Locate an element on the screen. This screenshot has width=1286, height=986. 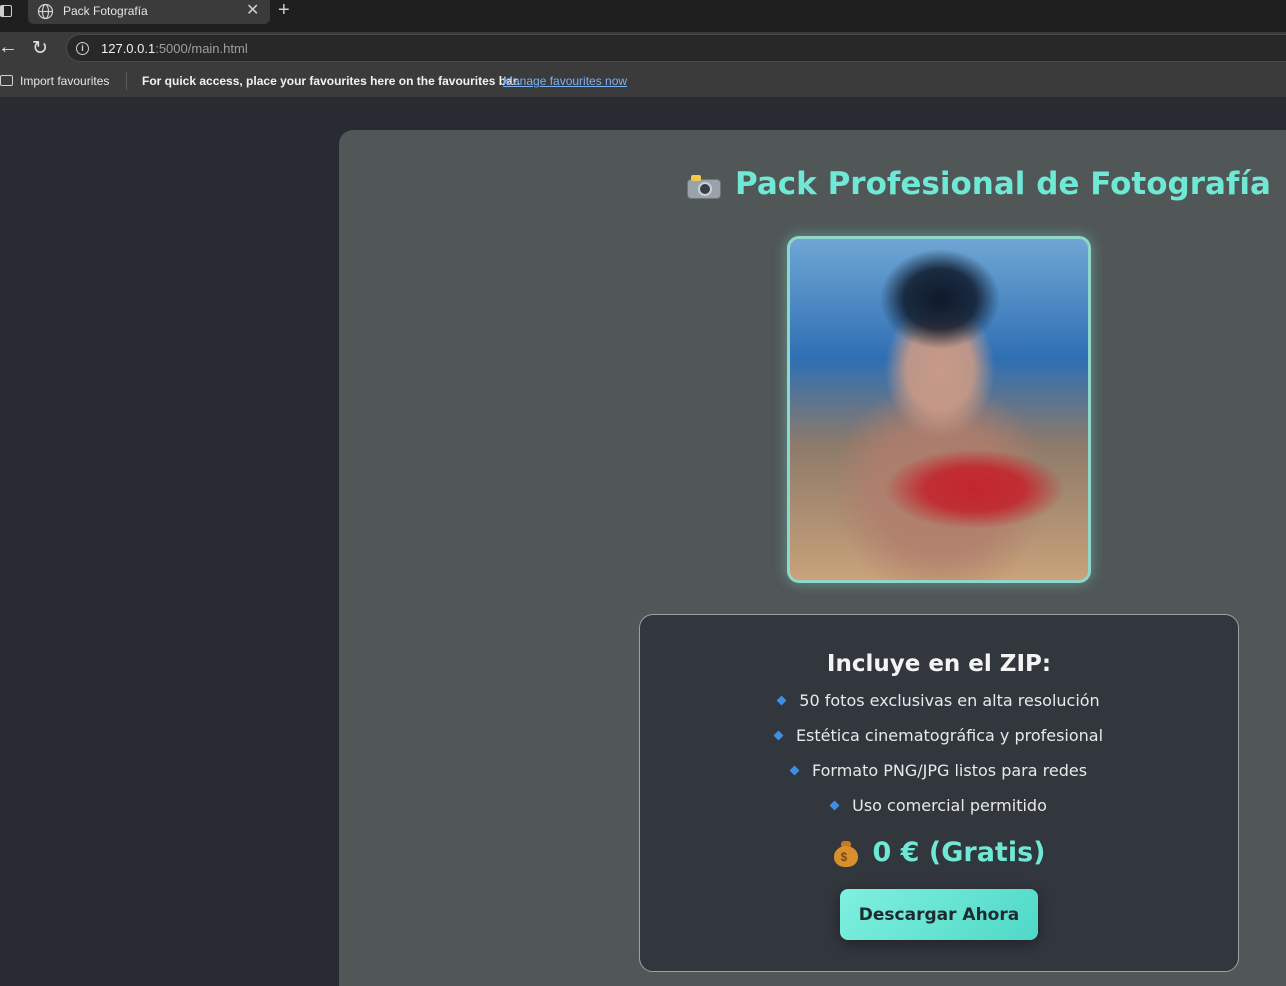
download-button: Descargar Ahora is located at coordinates (939, 914).